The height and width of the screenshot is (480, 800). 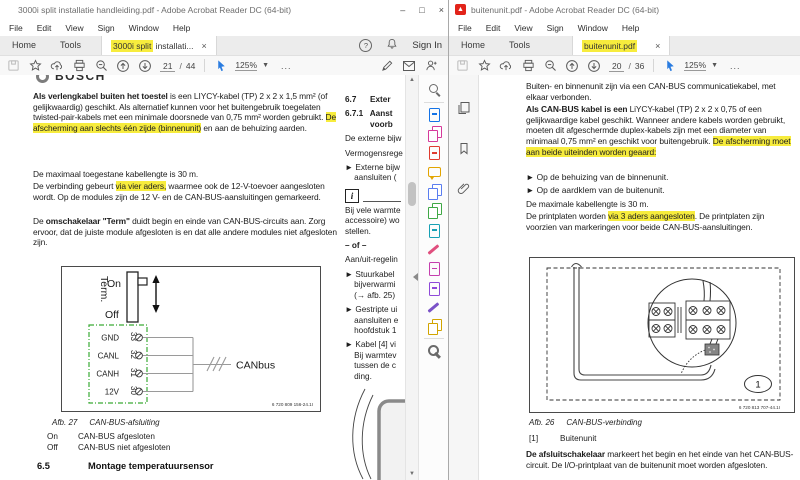 What do you see at coordinates (177, 66) in the screenshot?
I see `page-number-field: 21/44` at bounding box center [177, 66].